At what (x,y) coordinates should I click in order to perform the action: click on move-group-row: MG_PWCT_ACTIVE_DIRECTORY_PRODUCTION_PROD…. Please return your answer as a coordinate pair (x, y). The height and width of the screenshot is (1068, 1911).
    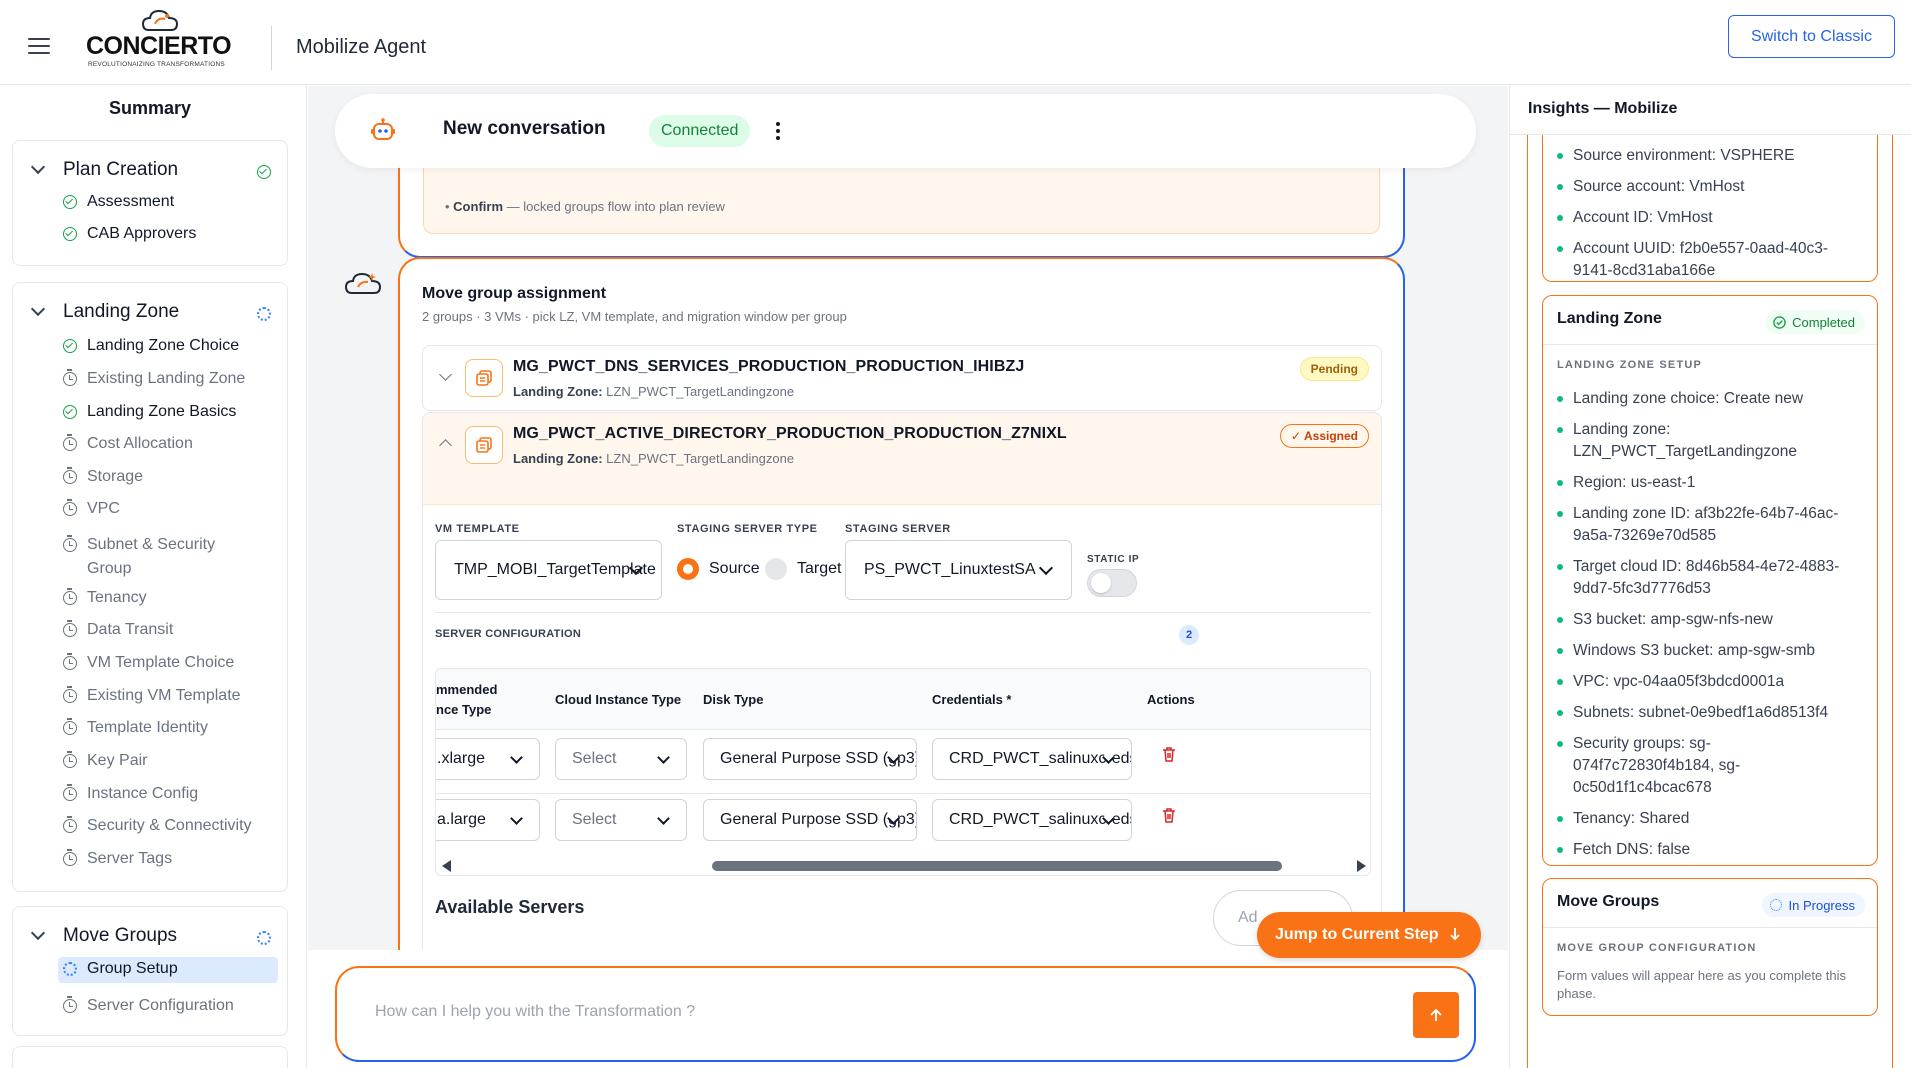
    Looking at the image, I should click on (902, 458).